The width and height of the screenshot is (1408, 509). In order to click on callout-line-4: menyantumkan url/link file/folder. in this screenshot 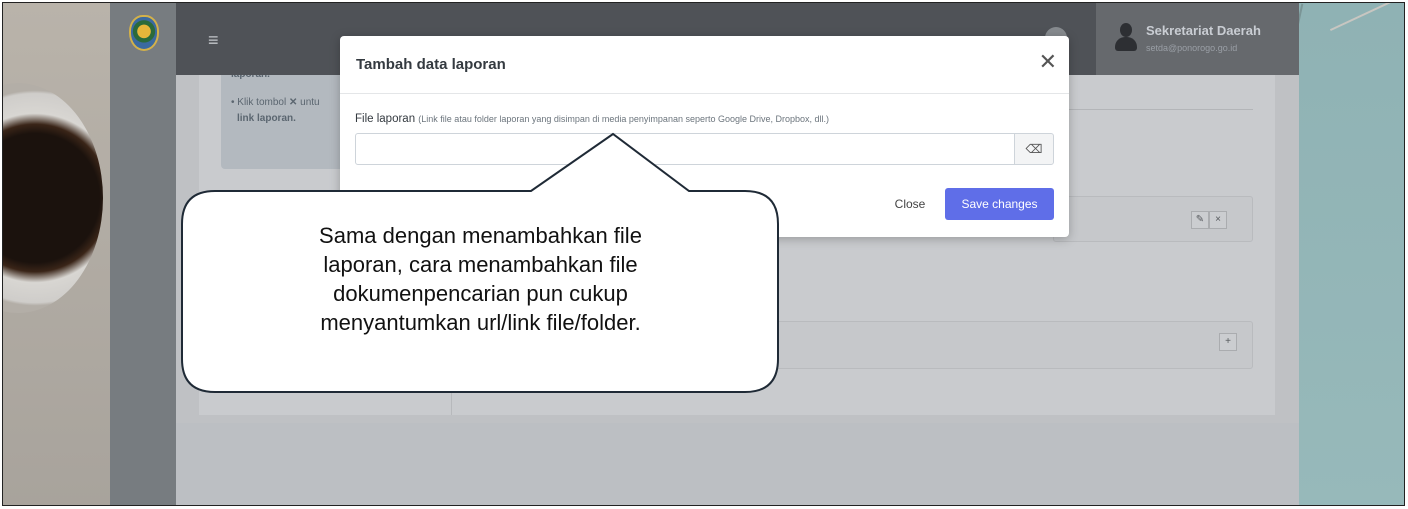, I will do `click(480, 322)`.